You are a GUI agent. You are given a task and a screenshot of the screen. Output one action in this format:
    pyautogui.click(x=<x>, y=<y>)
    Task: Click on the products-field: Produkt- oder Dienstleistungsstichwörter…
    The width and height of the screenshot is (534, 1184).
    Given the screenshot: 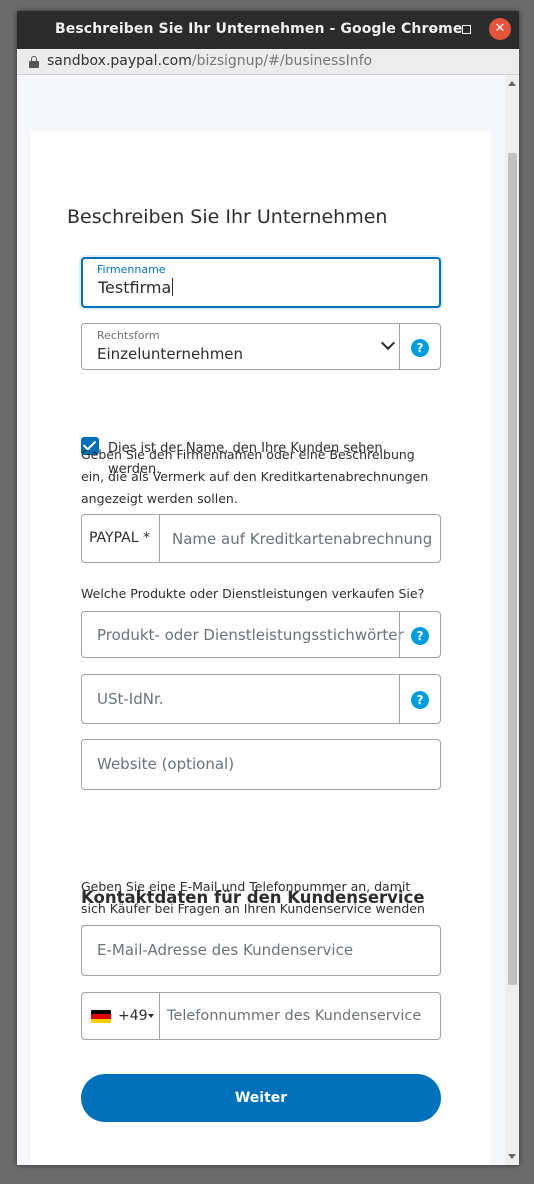 What is the action you would take?
    pyautogui.click(x=261, y=634)
    